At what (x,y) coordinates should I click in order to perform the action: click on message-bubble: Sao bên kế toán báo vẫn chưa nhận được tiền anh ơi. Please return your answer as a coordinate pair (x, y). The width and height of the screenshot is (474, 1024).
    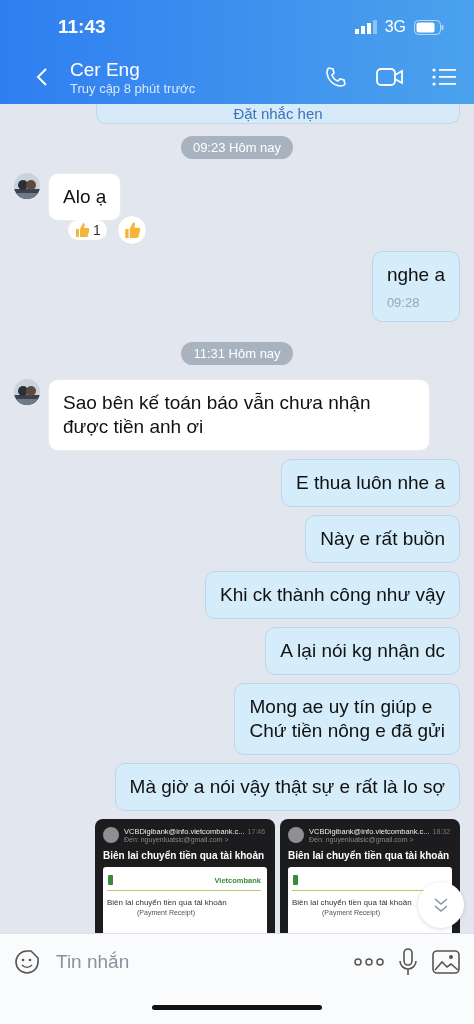
    Looking at the image, I should click on (239, 415).